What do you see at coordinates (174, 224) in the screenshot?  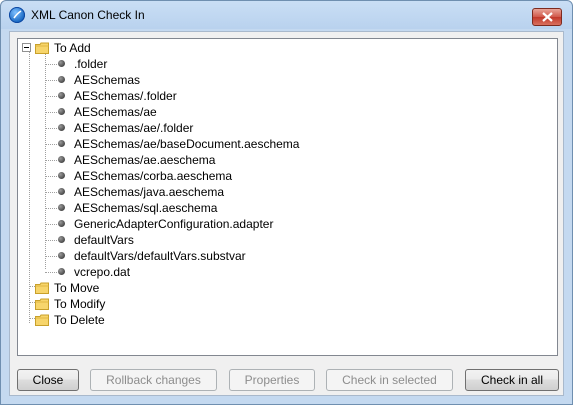 I see `tree-item-label: GenericAdapterConfiguration.adapter` at bounding box center [174, 224].